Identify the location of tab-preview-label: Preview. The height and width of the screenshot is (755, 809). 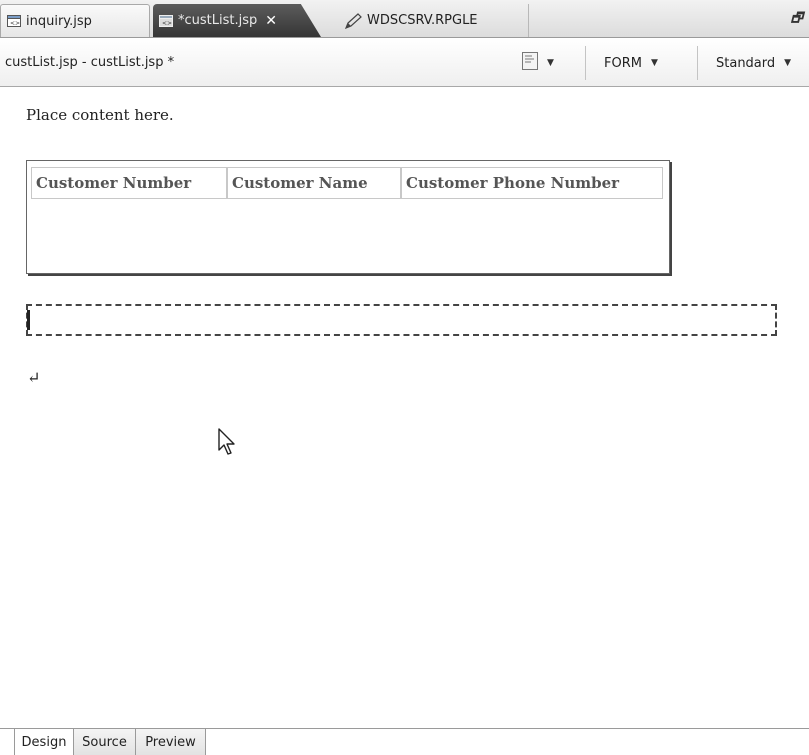
(170, 742).